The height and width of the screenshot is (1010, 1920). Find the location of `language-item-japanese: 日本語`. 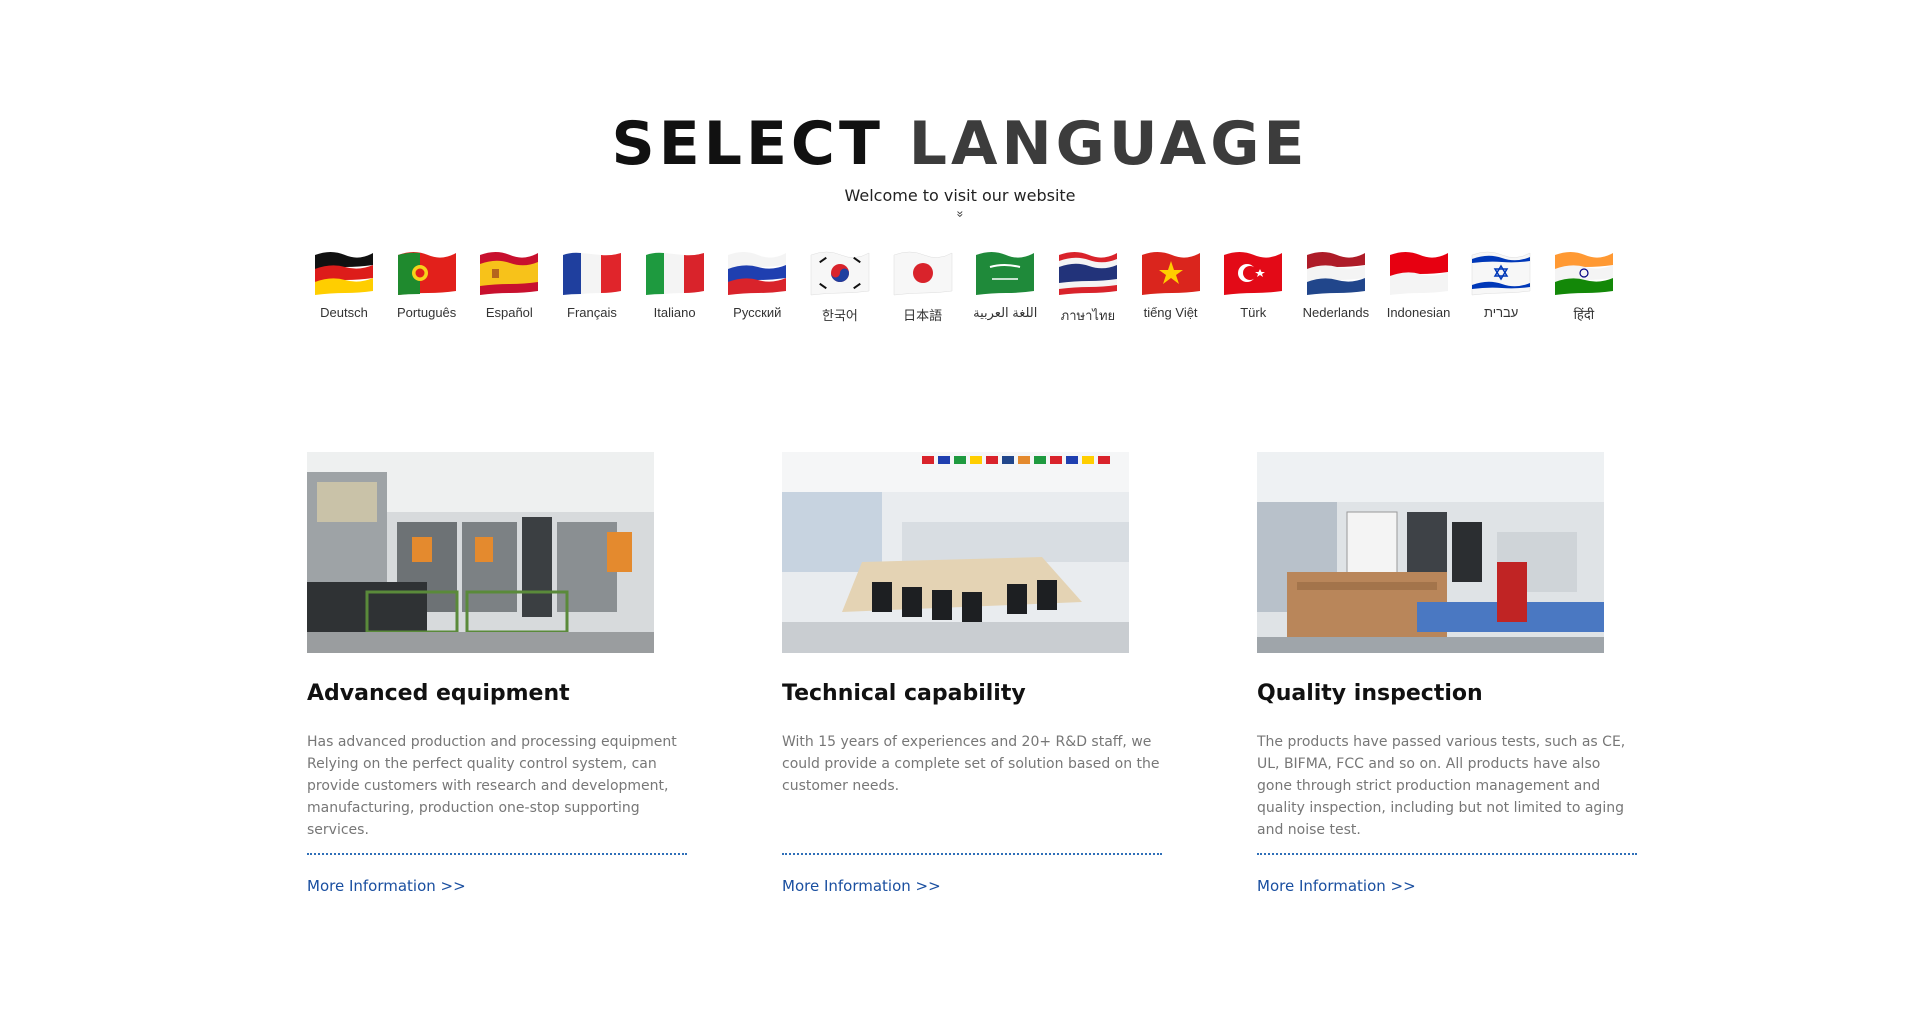

language-item-japanese: 日本語 is located at coordinates (923, 286).